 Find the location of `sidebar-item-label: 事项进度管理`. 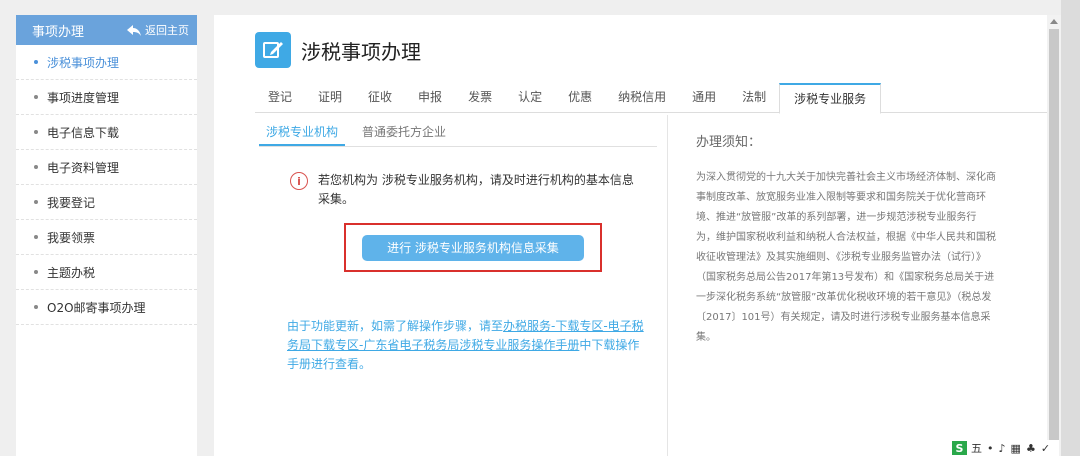

sidebar-item-label: 事项进度管理 is located at coordinates (83, 97).